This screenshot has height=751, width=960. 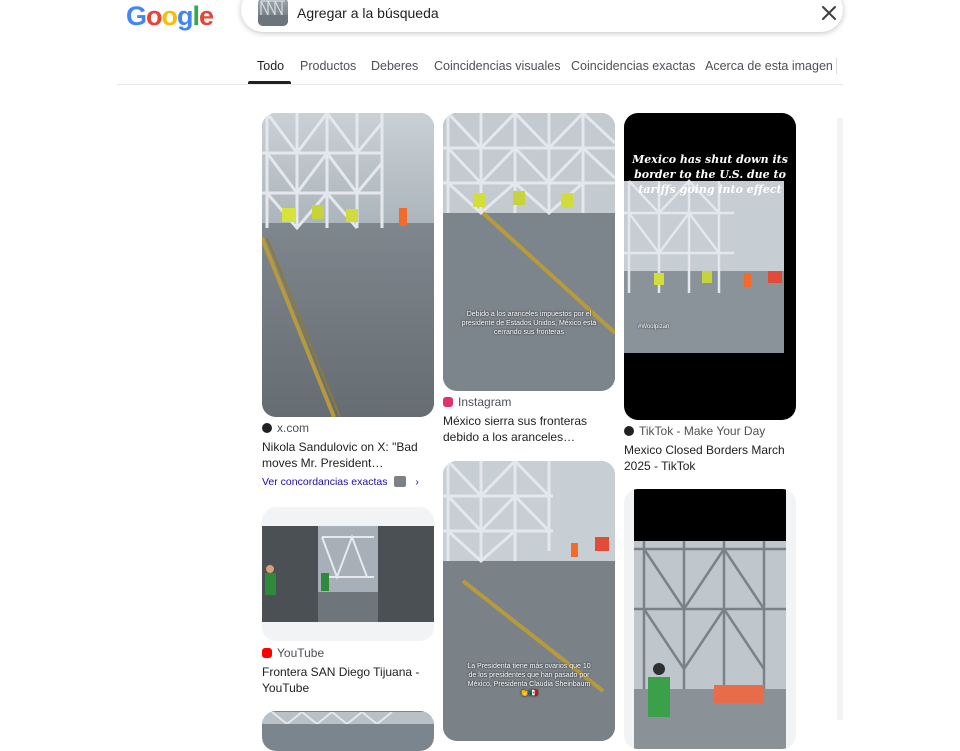 What do you see at coordinates (400, 481) in the screenshot?
I see `thumbnail-icon` at bounding box center [400, 481].